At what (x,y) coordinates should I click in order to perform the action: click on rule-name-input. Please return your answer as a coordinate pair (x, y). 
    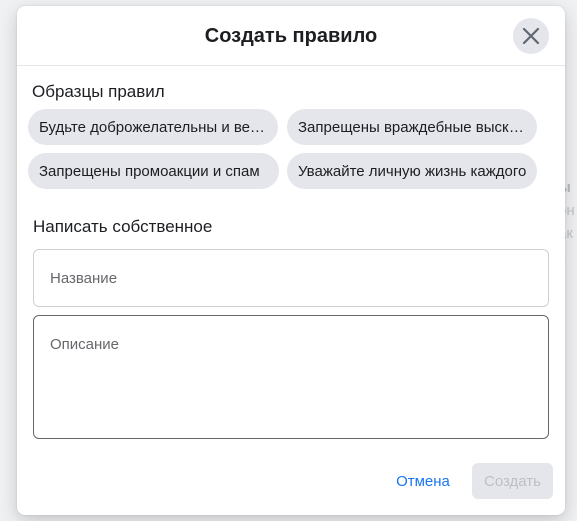
    Looking at the image, I should click on (291, 278).